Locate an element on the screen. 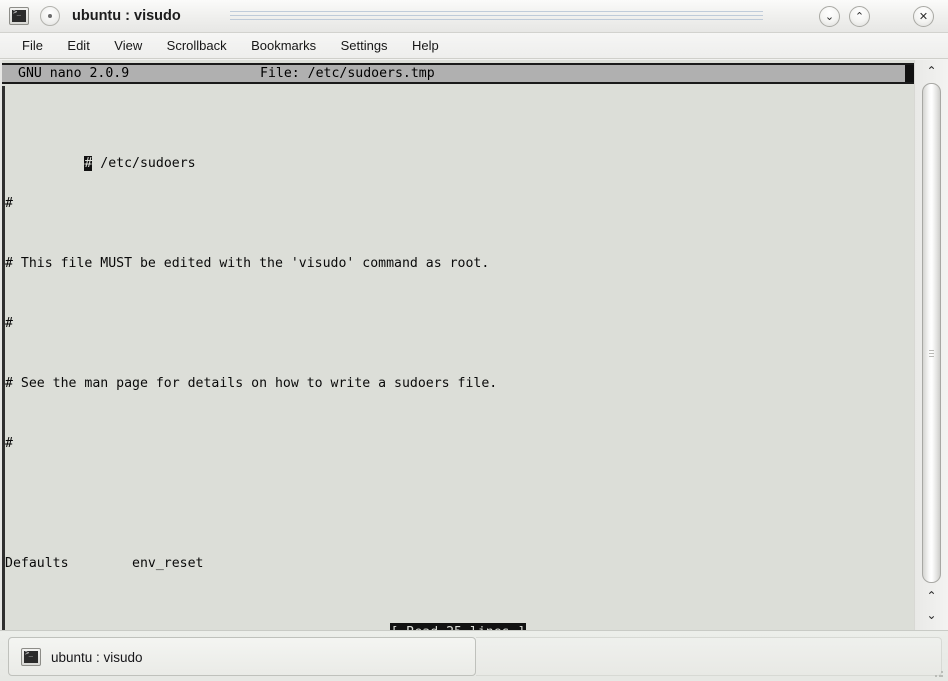 The height and width of the screenshot is (681, 948). text-line: # /etc/sudoers is located at coordinates (458, 152).